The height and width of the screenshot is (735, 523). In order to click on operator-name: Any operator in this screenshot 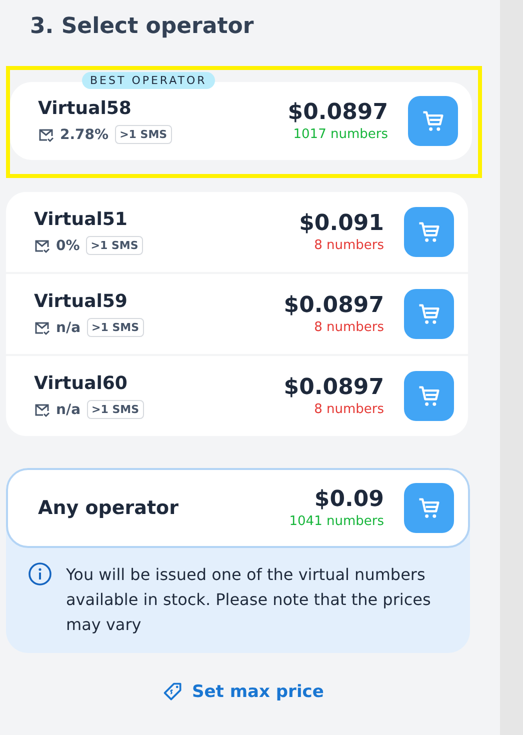, I will do `click(109, 508)`.